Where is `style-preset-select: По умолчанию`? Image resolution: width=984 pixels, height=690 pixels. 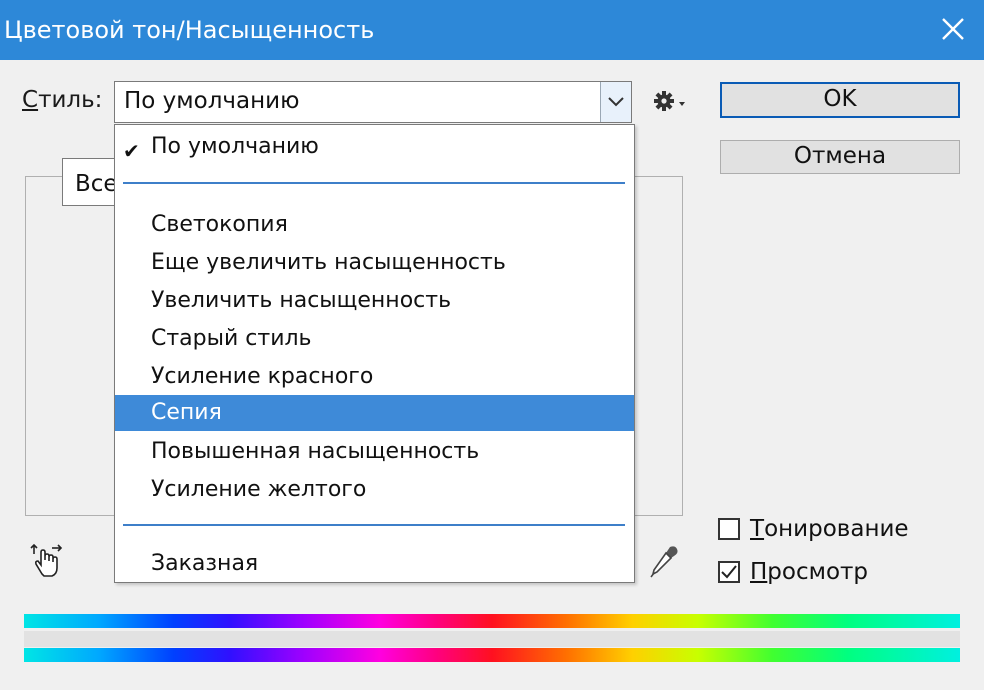 style-preset-select: По умолчанию is located at coordinates (373, 102).